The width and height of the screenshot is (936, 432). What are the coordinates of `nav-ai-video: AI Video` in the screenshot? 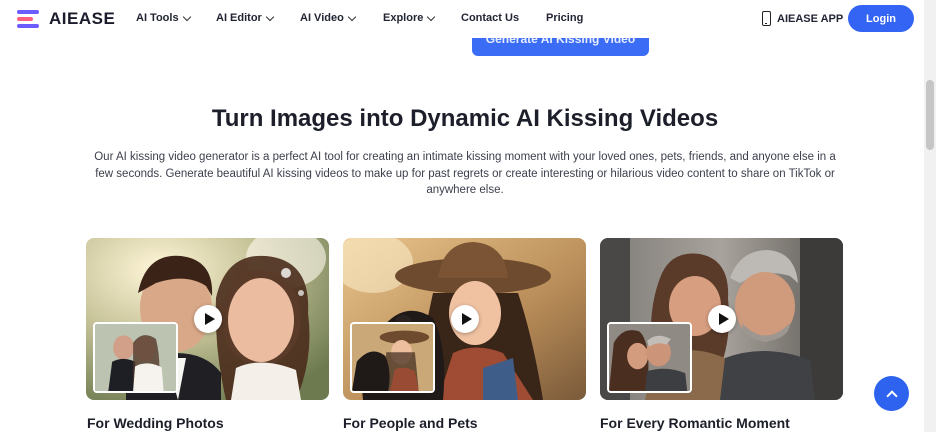 It's located at (328, 18).